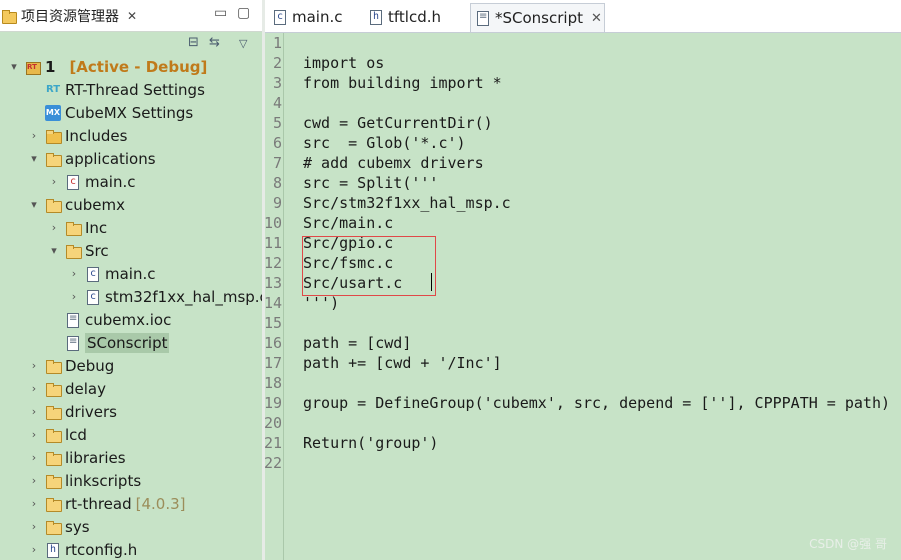 This screenshot has height=560, width=901. Describe the element at coordinates (272, 323) in the screenshot. I see `line-number: 15` at that location.